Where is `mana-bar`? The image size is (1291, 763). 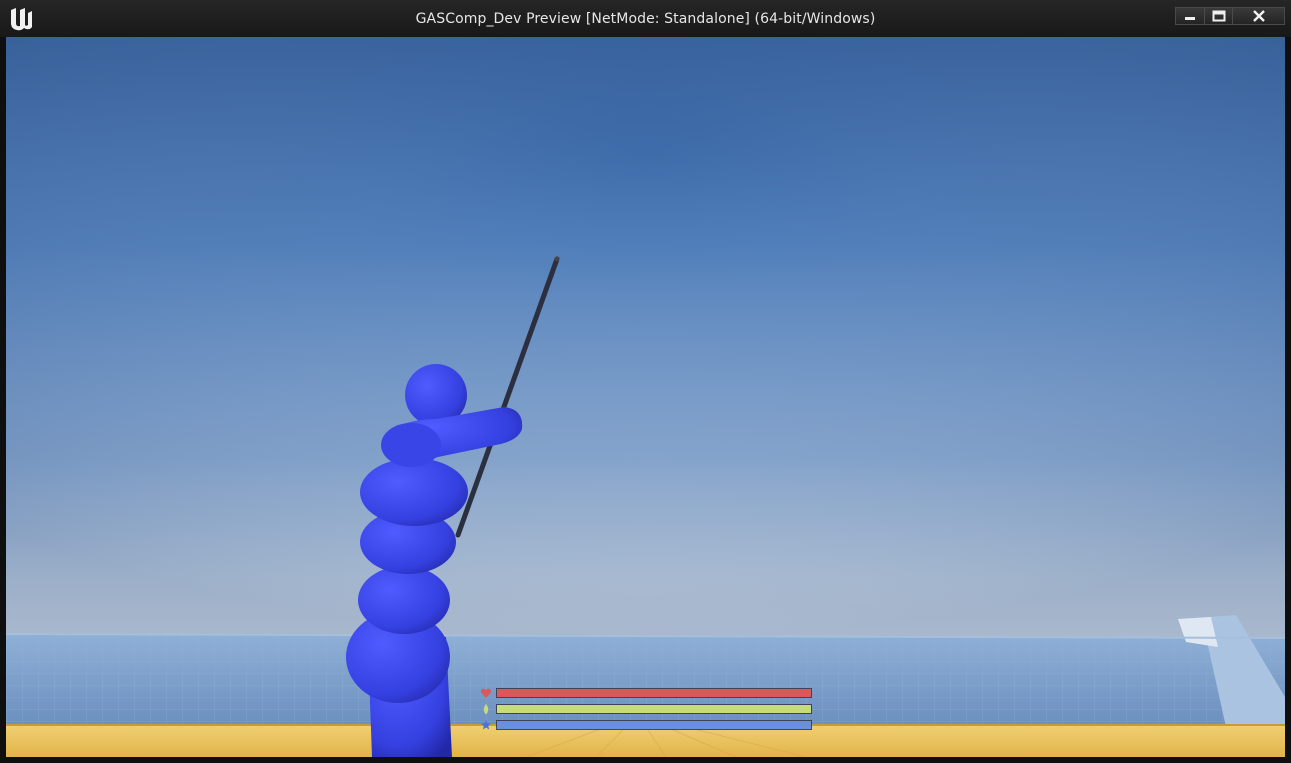
mana-bar is located at coordinates (654, 725).